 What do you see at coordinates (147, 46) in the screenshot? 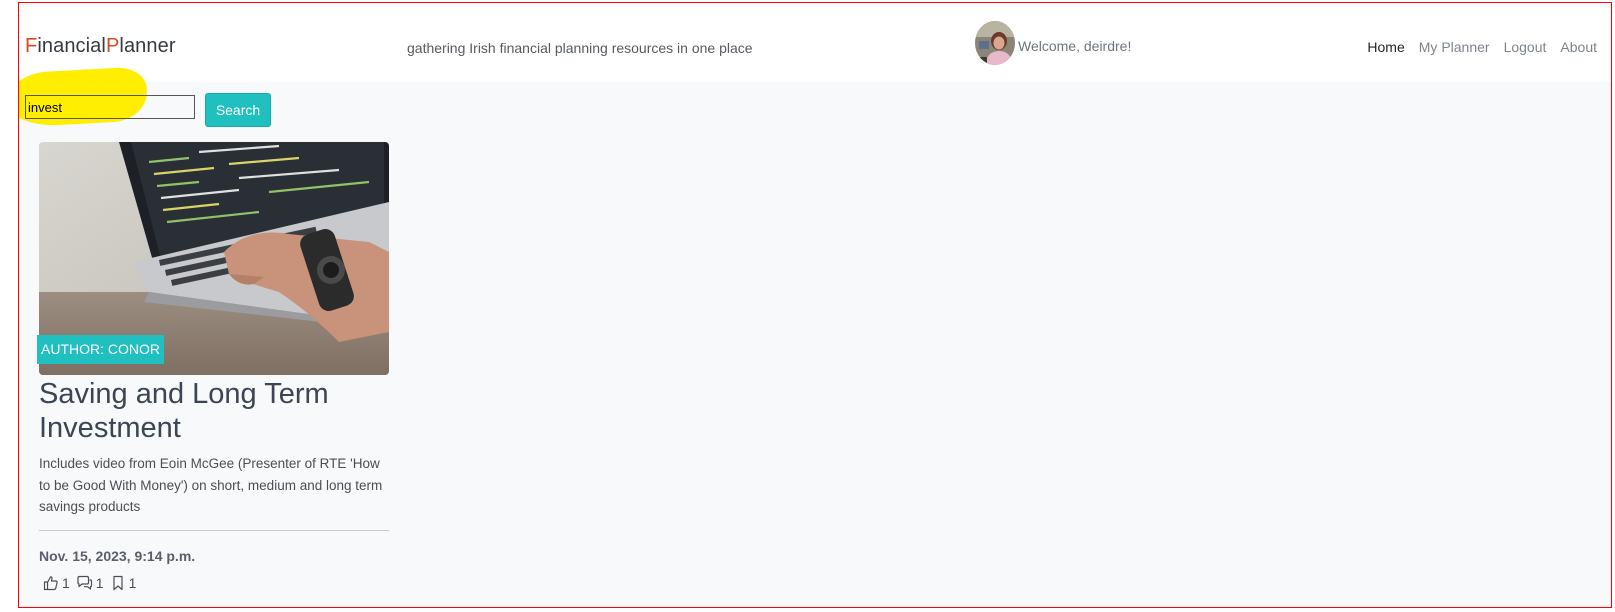
I see `brand-text-planner: lanner` at bounding box center [147, 46].